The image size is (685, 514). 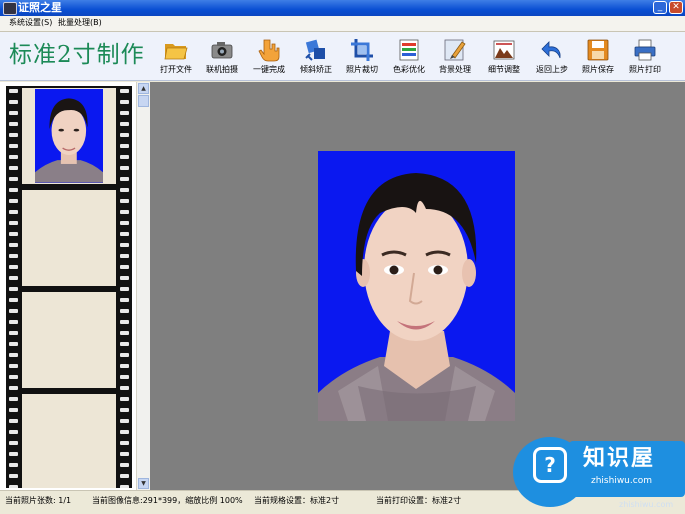 I want to click on save-disk-icon, so click(x=598, y=50).